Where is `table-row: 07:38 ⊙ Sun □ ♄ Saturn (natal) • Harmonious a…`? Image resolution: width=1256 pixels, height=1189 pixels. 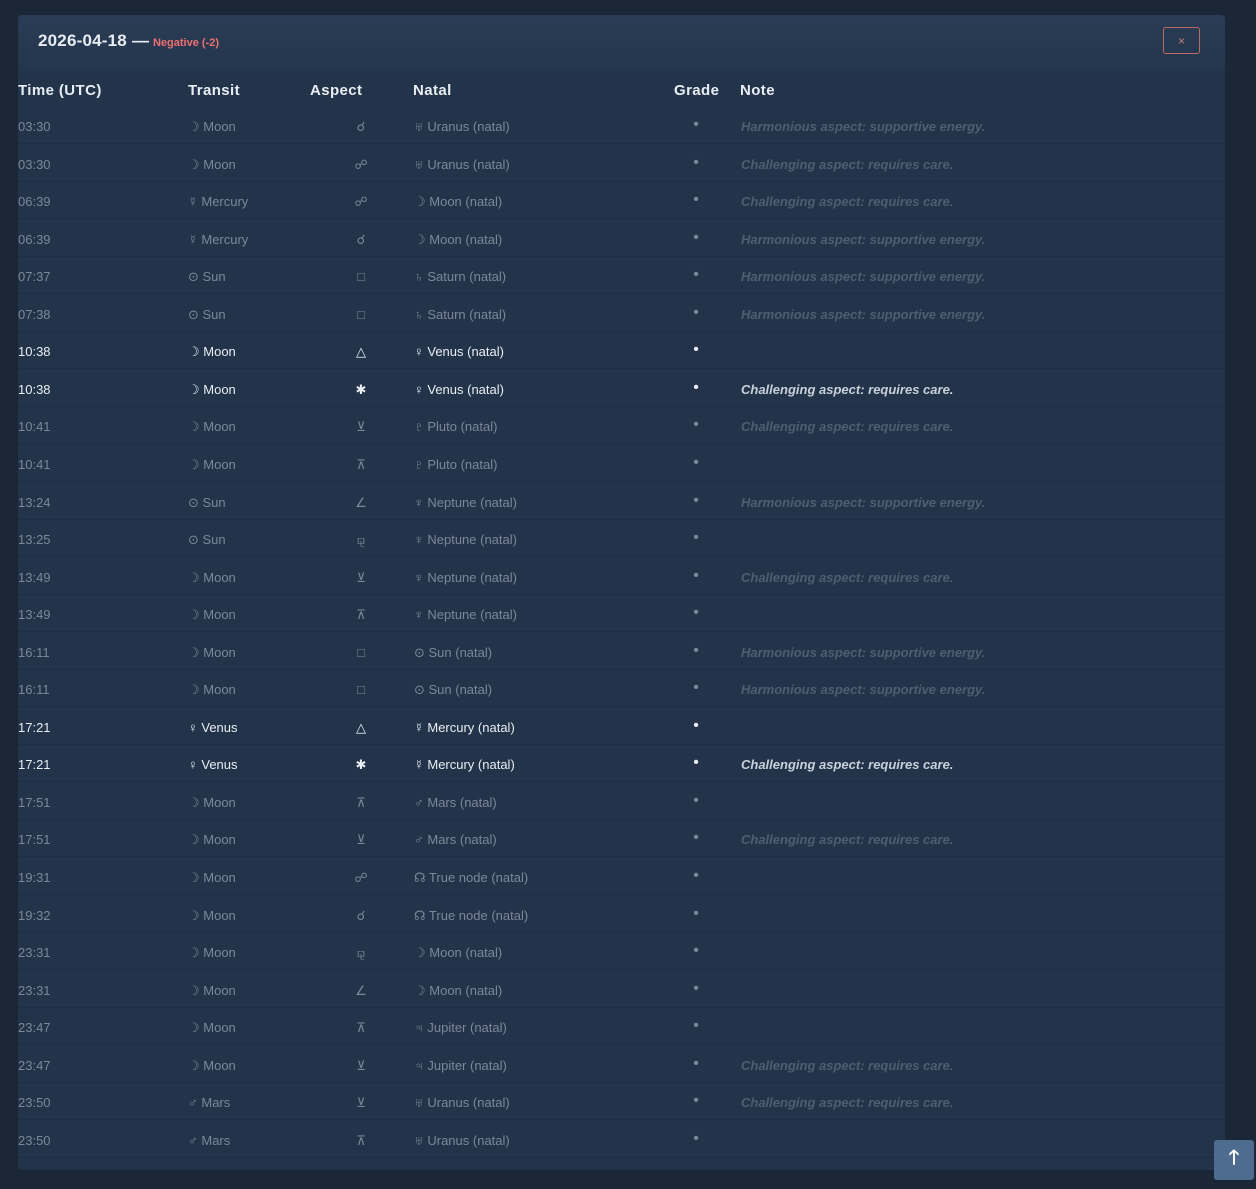 table-row: 07:38 ⊙ Sun □ ♄ Saturn (natal) • Harmonious a… is located at coordinates (621, 313).